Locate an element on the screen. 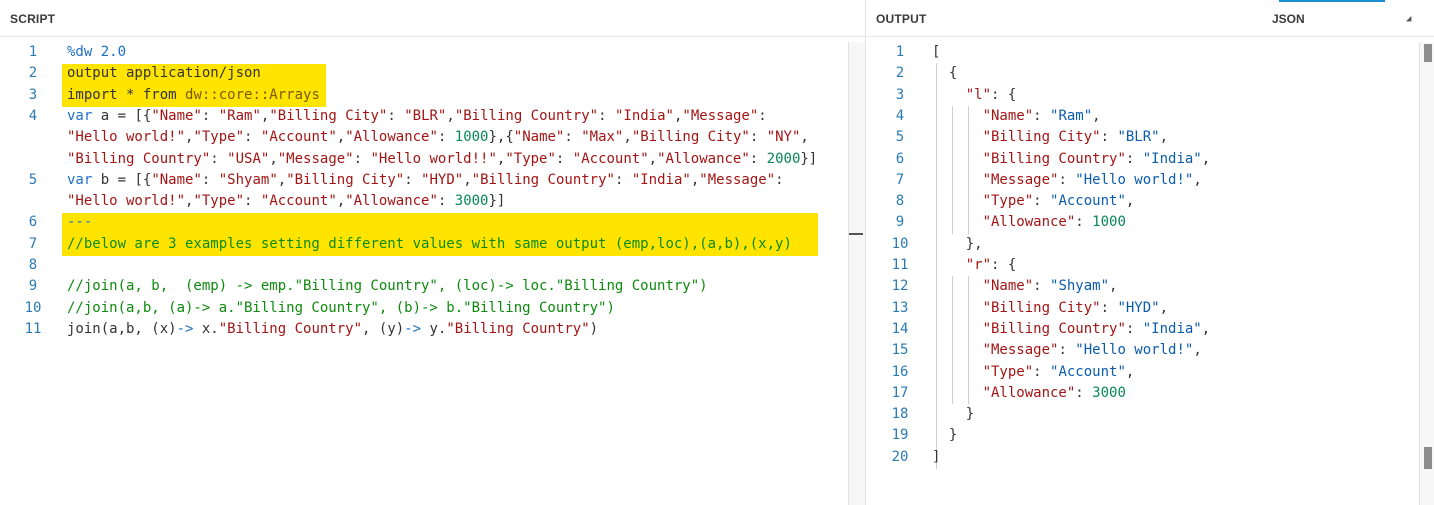 The image size is (1434, 505). code-text: "Allowance": 3000 is located at coordinates (1029, 393).